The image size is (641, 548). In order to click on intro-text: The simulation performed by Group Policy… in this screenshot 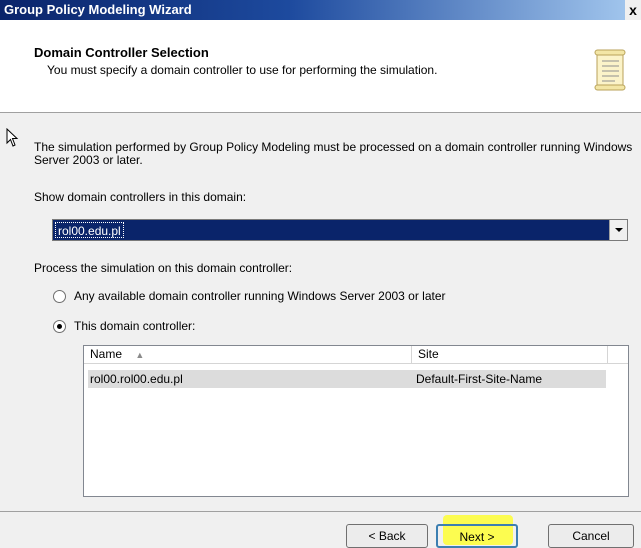, I will do `click(333, 153)`.